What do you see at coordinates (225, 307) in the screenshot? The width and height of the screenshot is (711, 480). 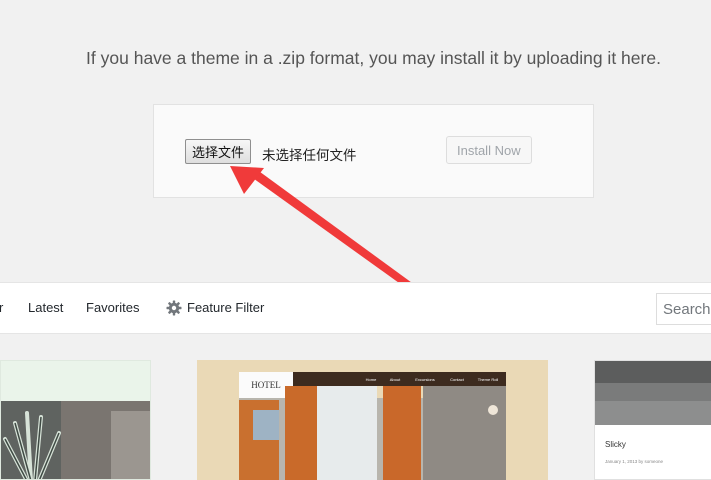 I see `feature-filter-button: Feature Filter` at bounding box center [225, 307].